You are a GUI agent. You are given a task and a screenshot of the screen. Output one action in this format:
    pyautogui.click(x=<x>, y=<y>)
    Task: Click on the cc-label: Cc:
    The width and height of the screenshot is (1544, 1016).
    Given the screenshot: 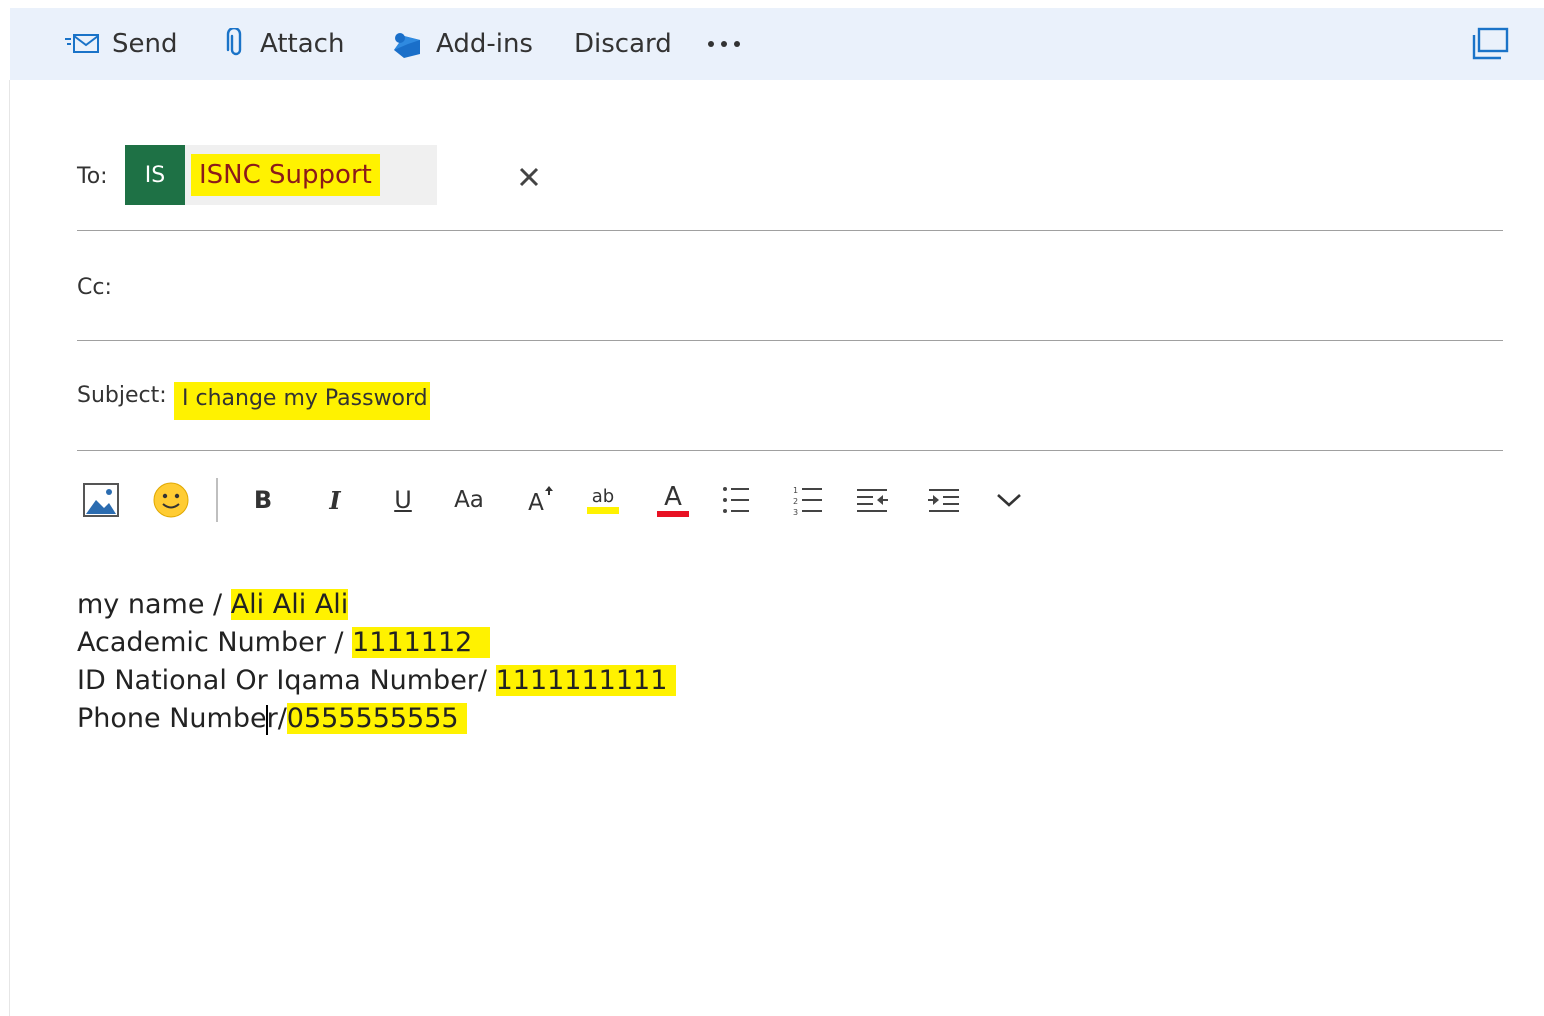 What is the action you would take?
    pyautogui.click(x=94, y=287)
    